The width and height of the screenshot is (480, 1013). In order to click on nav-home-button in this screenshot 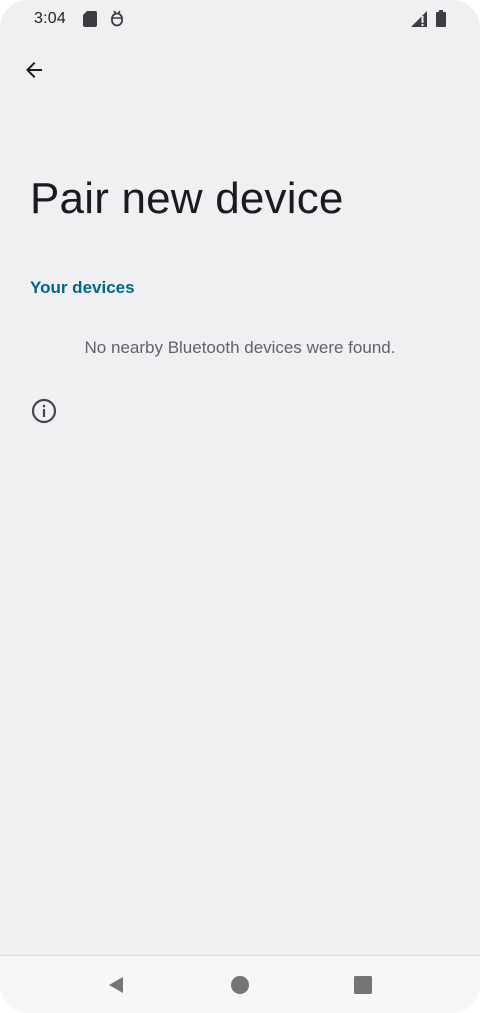, I will do `click(240, 985)`.